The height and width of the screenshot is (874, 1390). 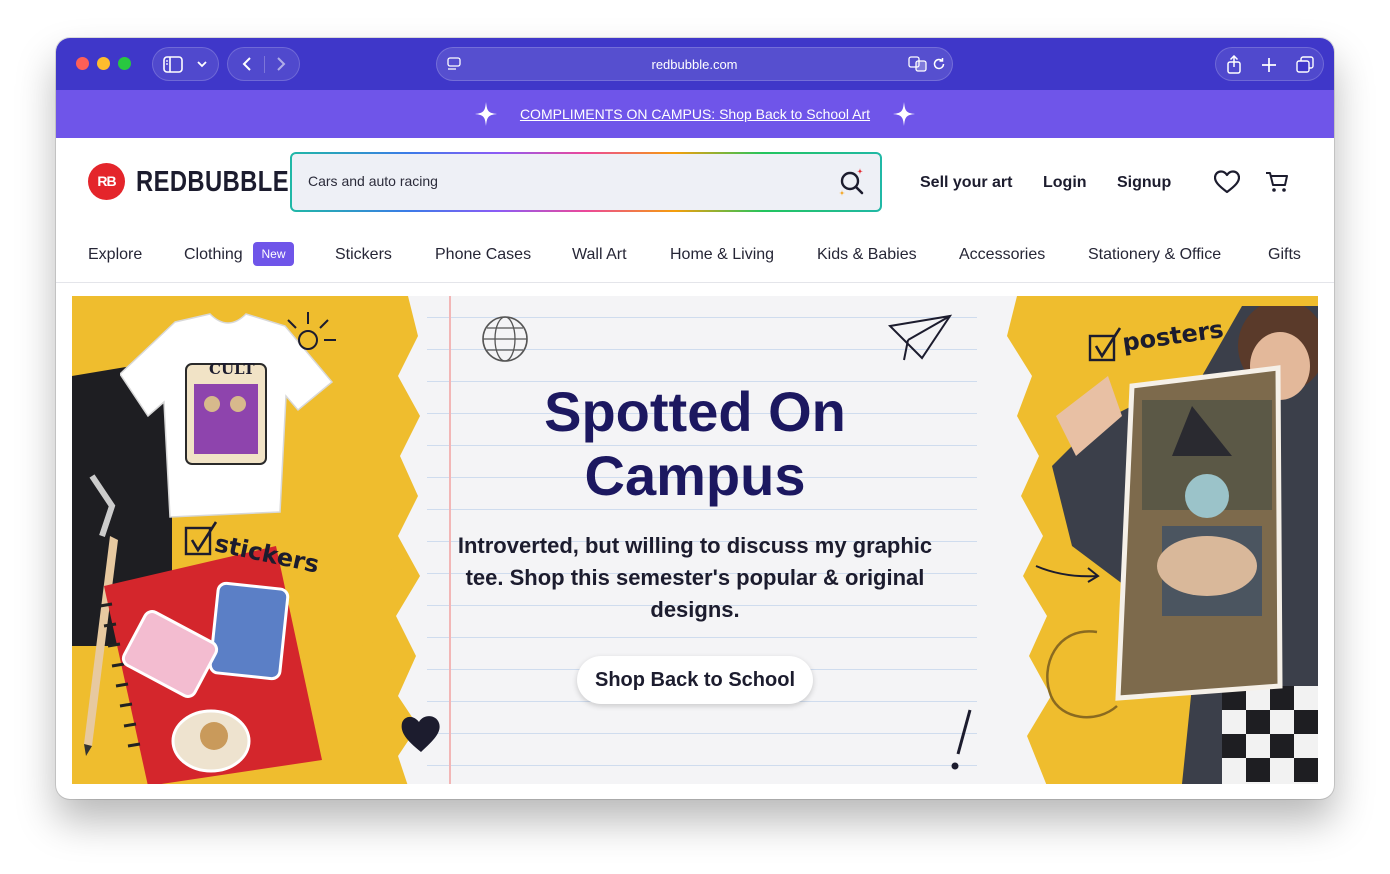 What do you see at coordinates (247, 64) in the screenshot?
I see `back-icon` at bounding box center [247, 64].